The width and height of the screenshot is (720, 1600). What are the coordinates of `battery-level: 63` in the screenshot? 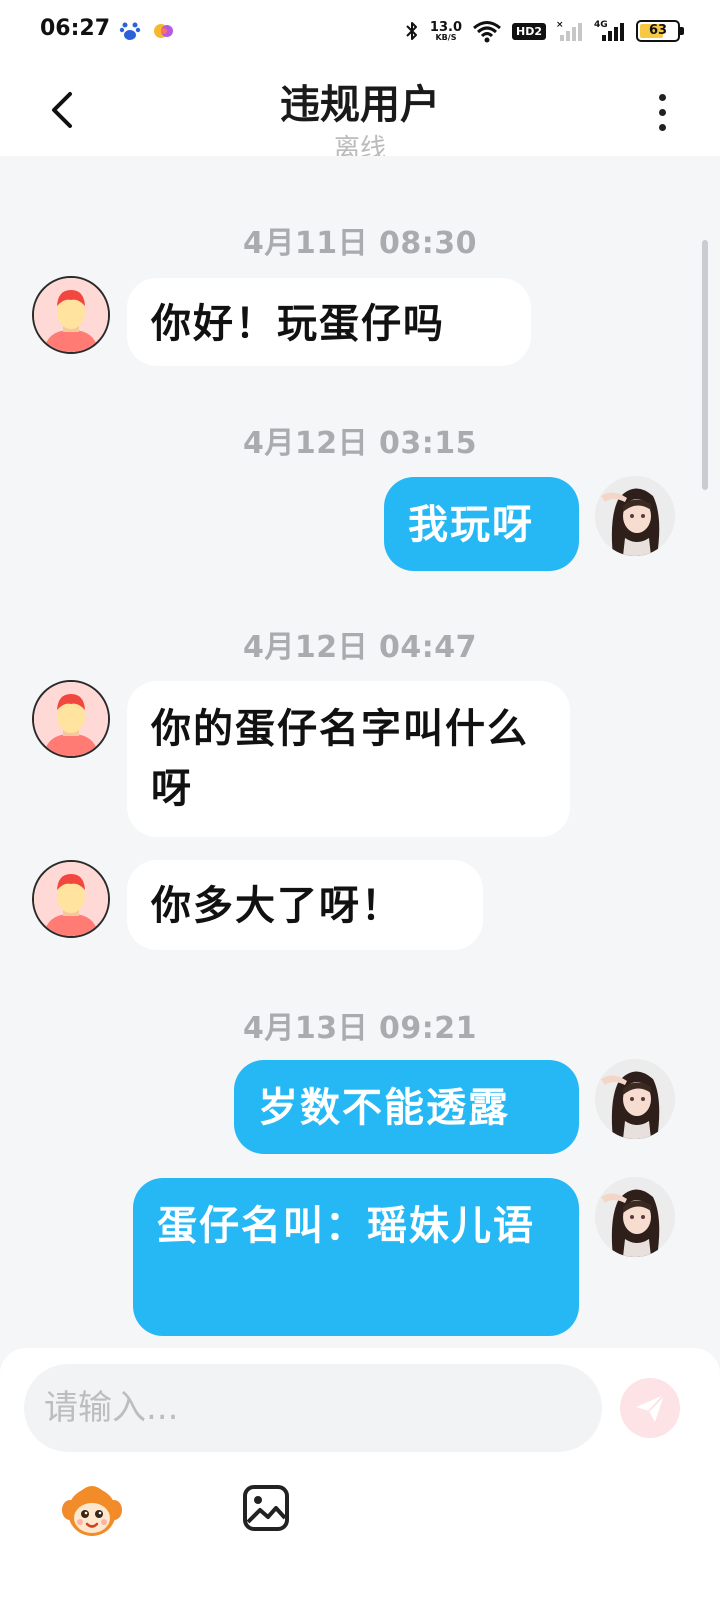 It's located at (658, 30).